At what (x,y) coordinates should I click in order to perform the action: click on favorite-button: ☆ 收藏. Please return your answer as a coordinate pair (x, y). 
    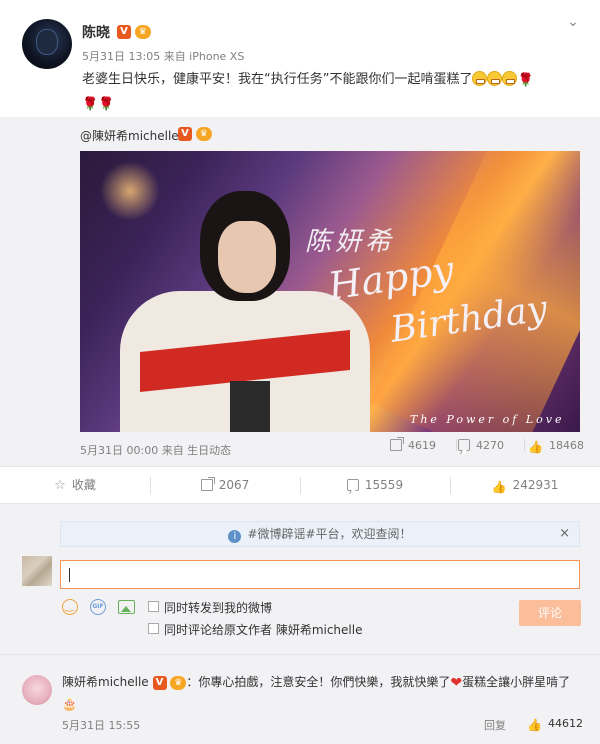
    Looking at the image, I should click on (75, 485).